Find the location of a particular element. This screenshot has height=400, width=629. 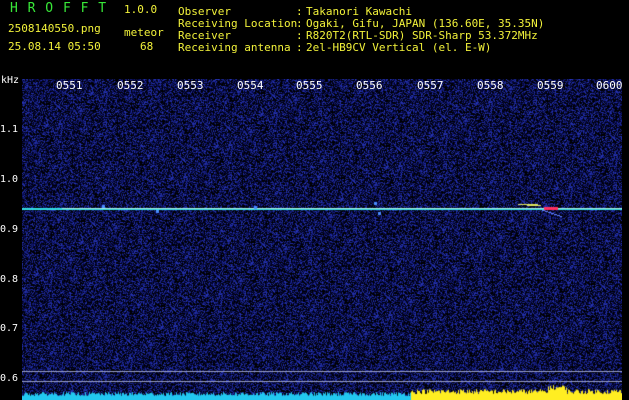

file-name: 2508140550.png is located at coordinates (54, 28).